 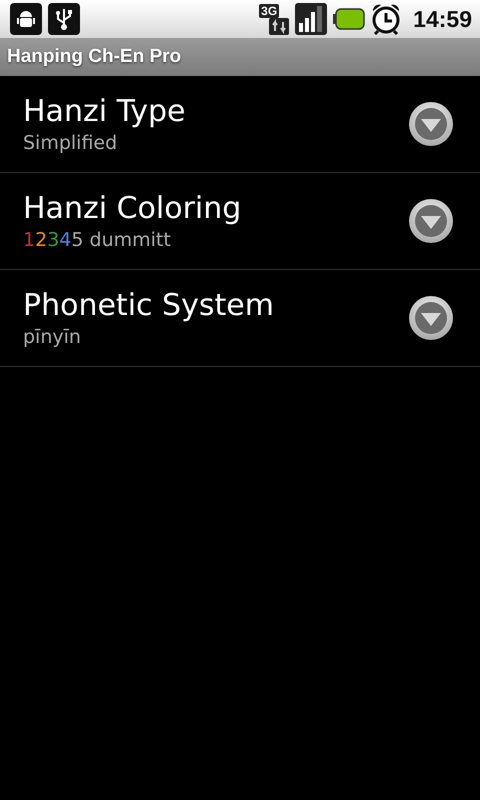 I want to click on preference-item: Hanzi Coloring 12345 dummitt, so click(x=240, y=221).